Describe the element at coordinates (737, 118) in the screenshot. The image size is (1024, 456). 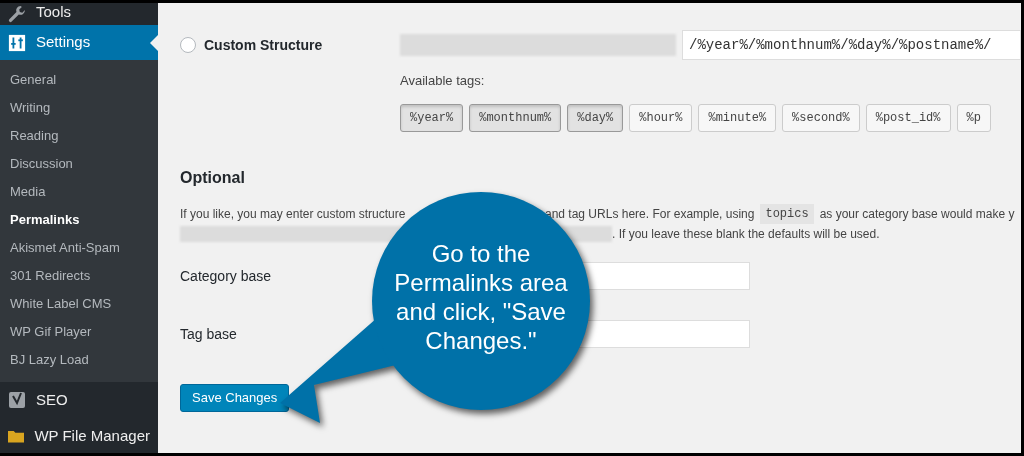
I see `tag-button: %minute%` at that location.